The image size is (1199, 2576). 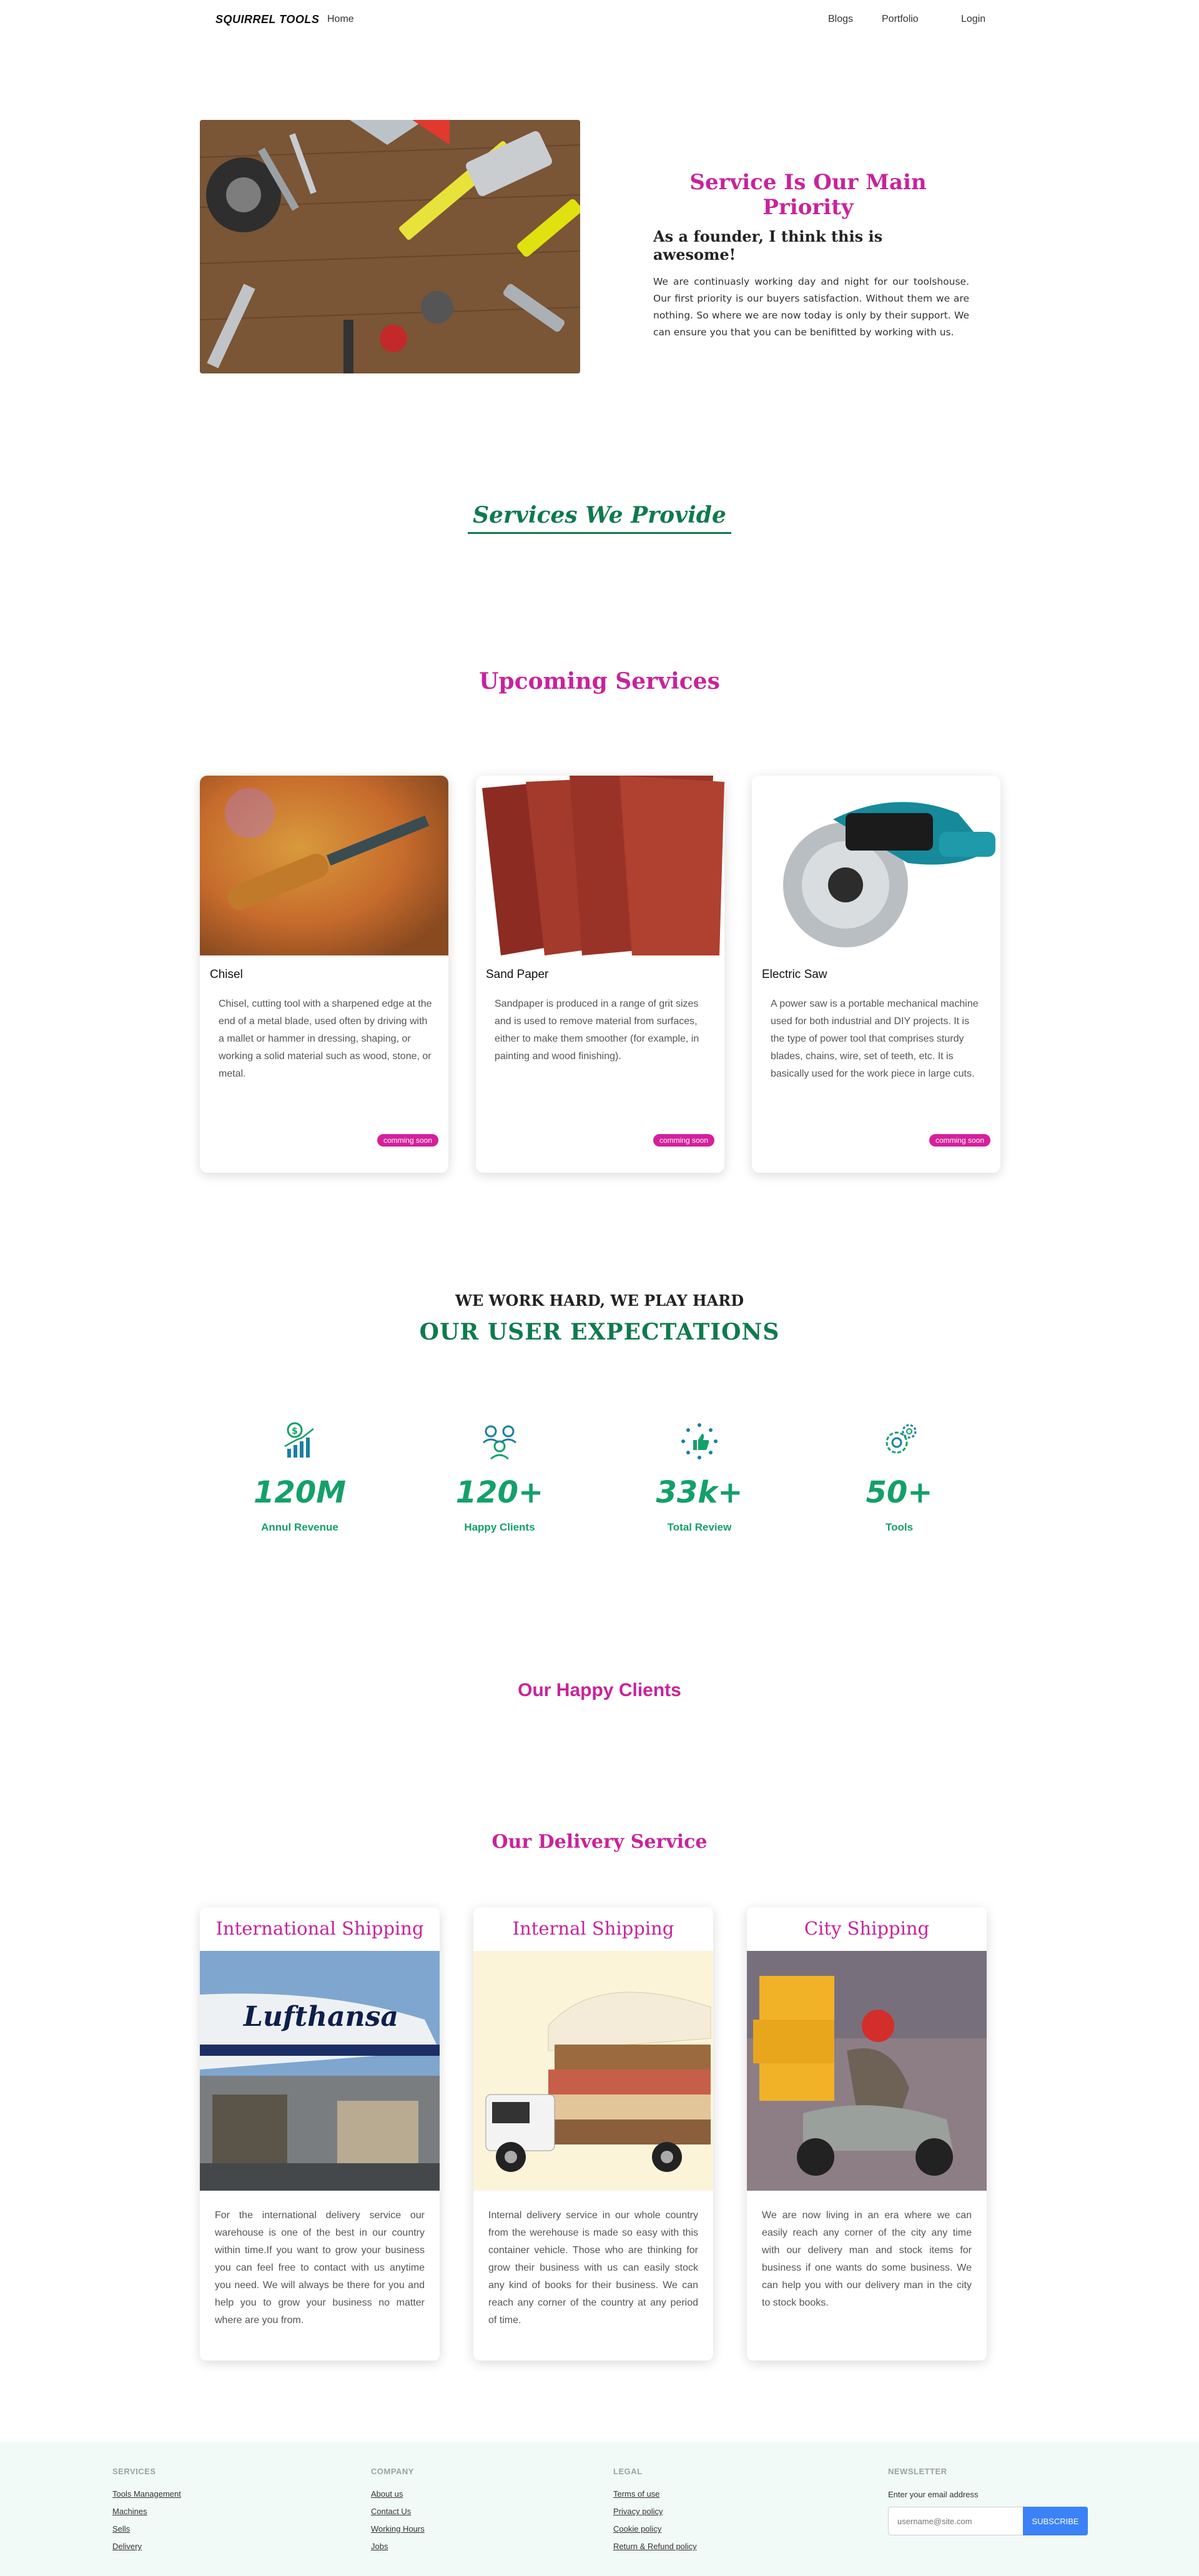 I want to click on book-truck-image, so click(x=593, y=2071).